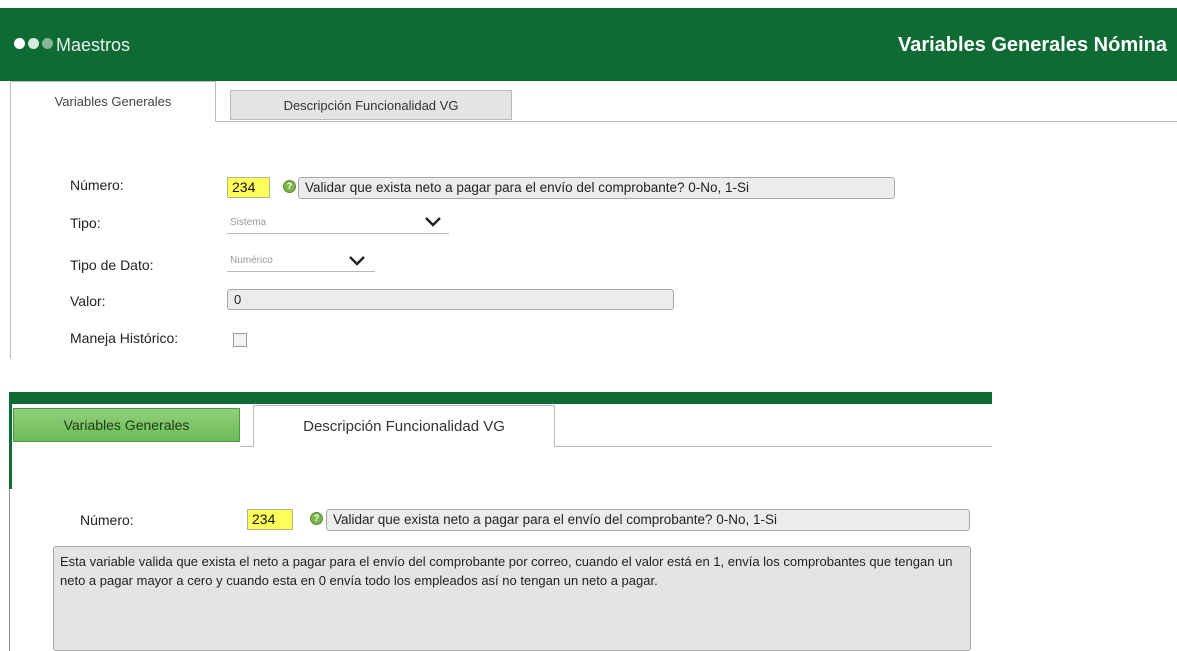 This screenshot has height=651, width=1177. I want to click on historico-checkbox, so click(240, 340).